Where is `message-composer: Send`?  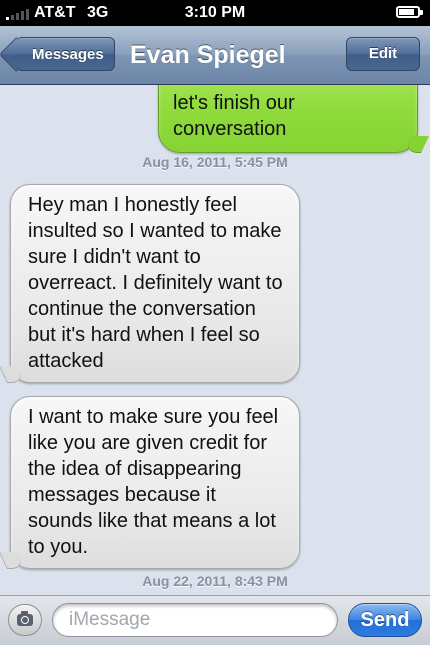 message-composer: Send is located at coordinates (215, 620).